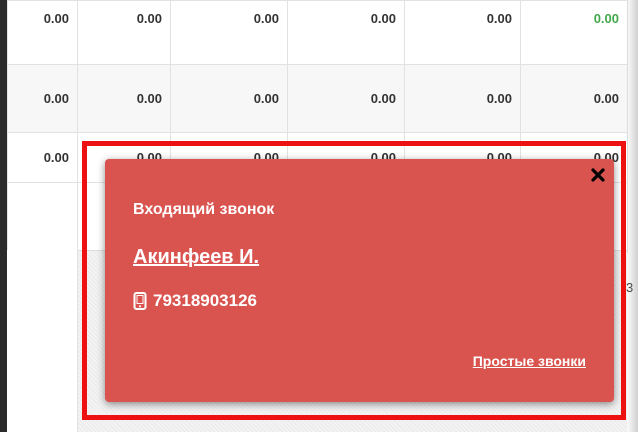  I want to click on screenshot-shadow, so click(632, 216).